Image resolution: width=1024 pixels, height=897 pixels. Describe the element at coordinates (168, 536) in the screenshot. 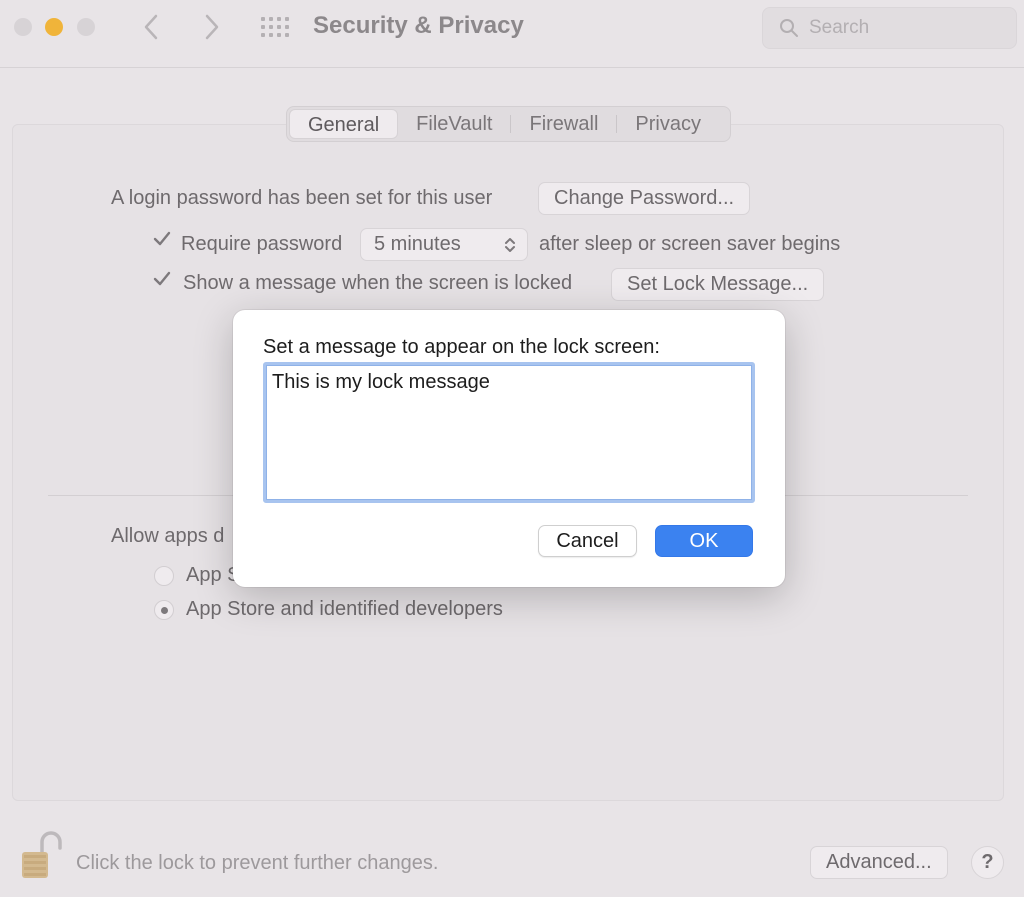

I see `allow-apps-label: Allow apps d` at that location.